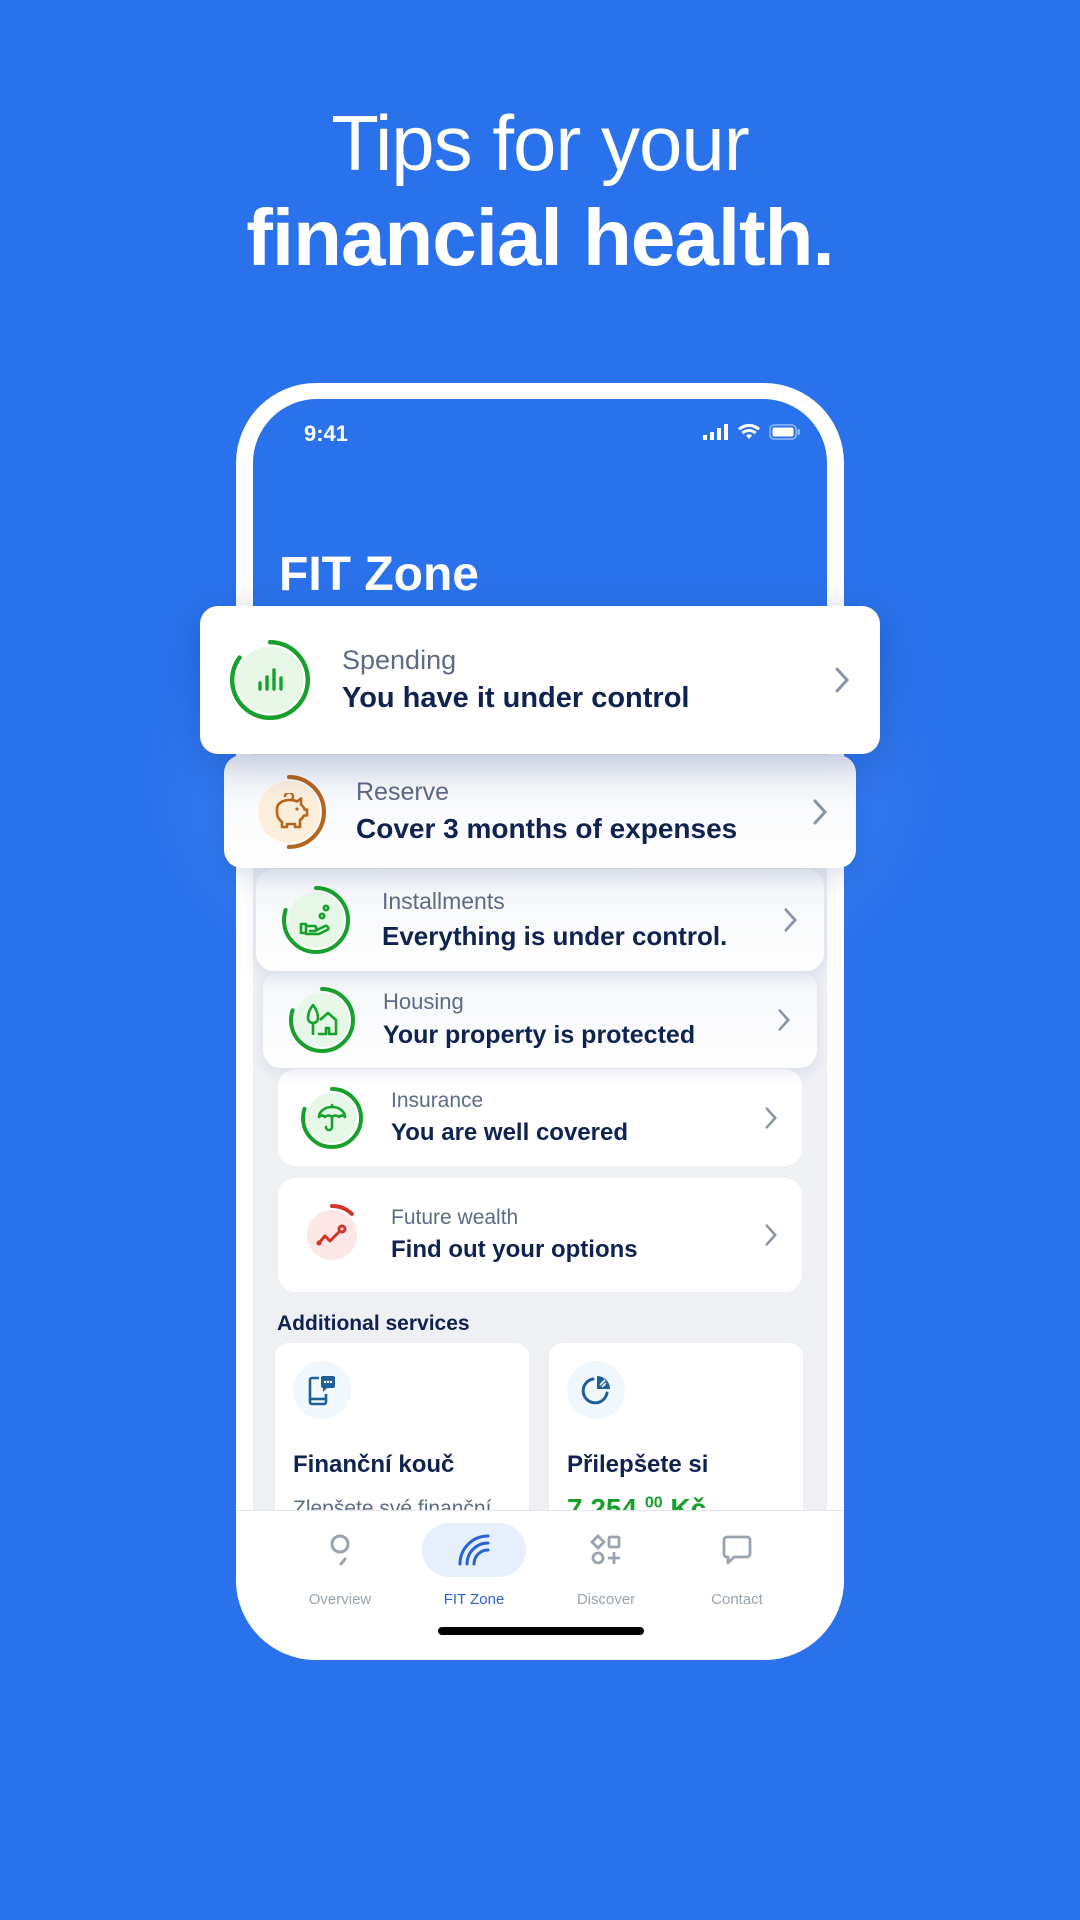 The height and width of the screenshot is (1920, 1080). I want to click on pie-chart-icon, so click(595, 1390).